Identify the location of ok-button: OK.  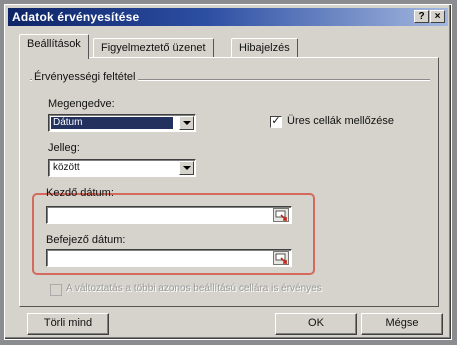
(316, 324).